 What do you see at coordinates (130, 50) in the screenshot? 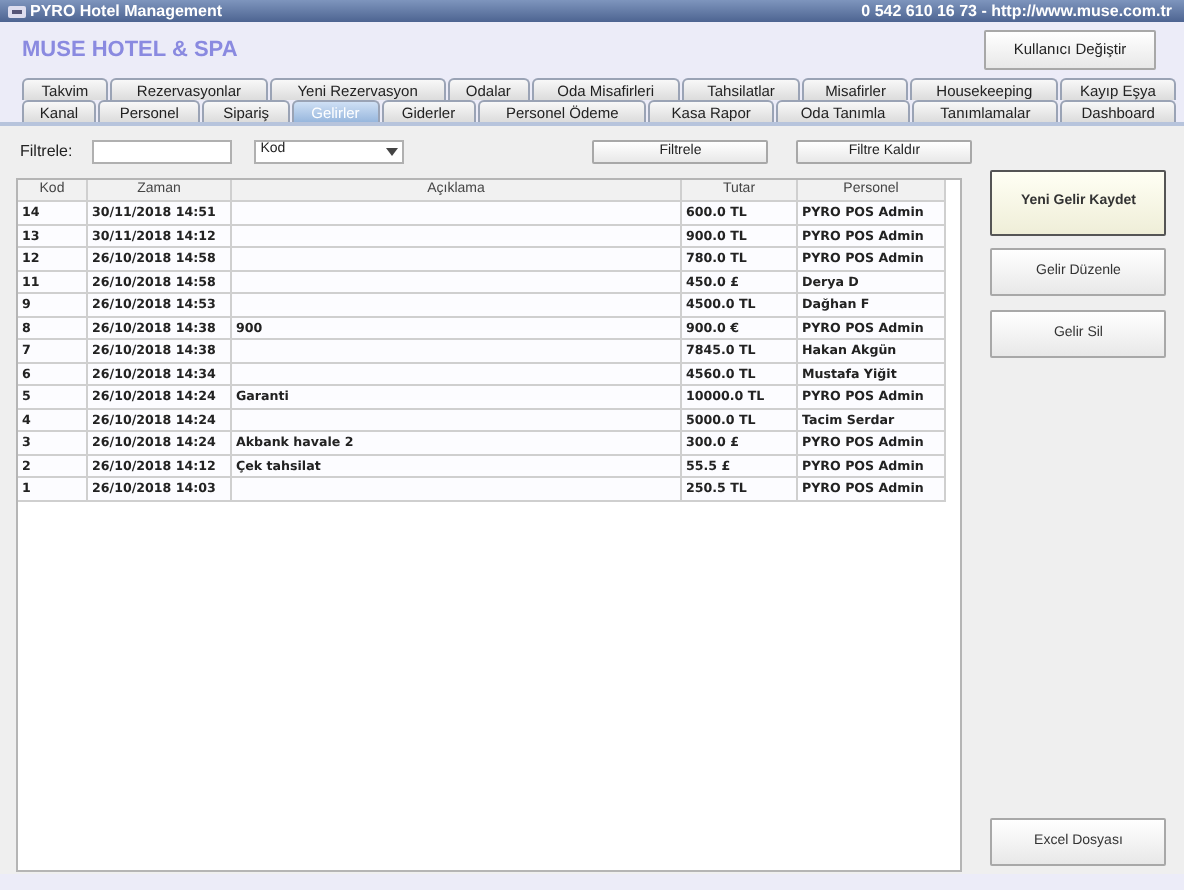
I see `hotel-name: MUSE HOTEL & SPA` at bounding box center [130, 50].